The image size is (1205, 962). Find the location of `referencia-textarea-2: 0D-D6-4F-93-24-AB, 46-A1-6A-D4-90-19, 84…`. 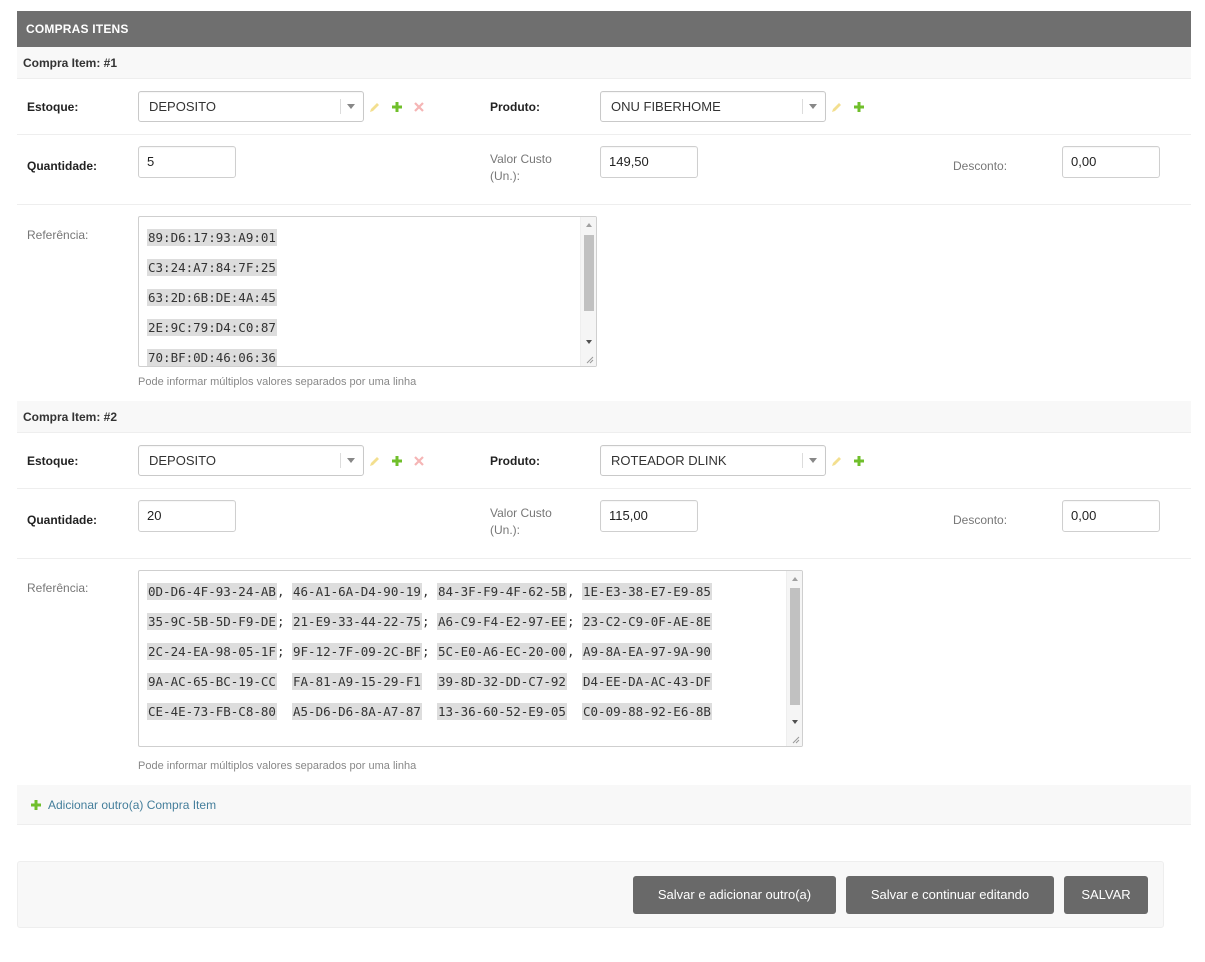

referencia-textarea-2: 0D-D6-4F-93-24-AB, 46-A1-6A-D4-90-19, 84… is located at coordinates (470, 658).